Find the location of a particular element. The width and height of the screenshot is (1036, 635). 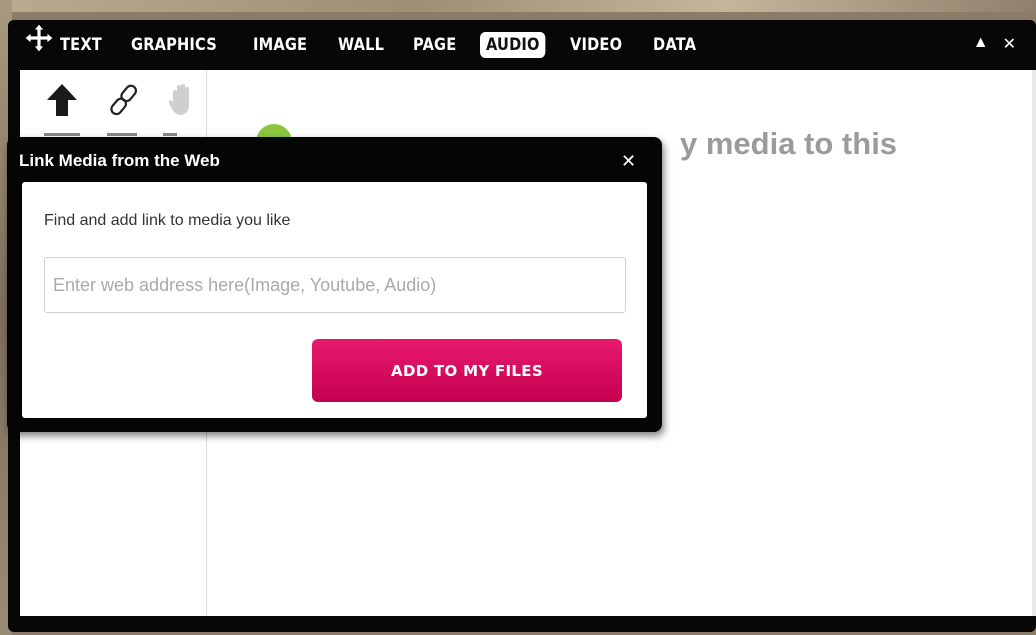

move-icon is located at coordinates (39, 38).